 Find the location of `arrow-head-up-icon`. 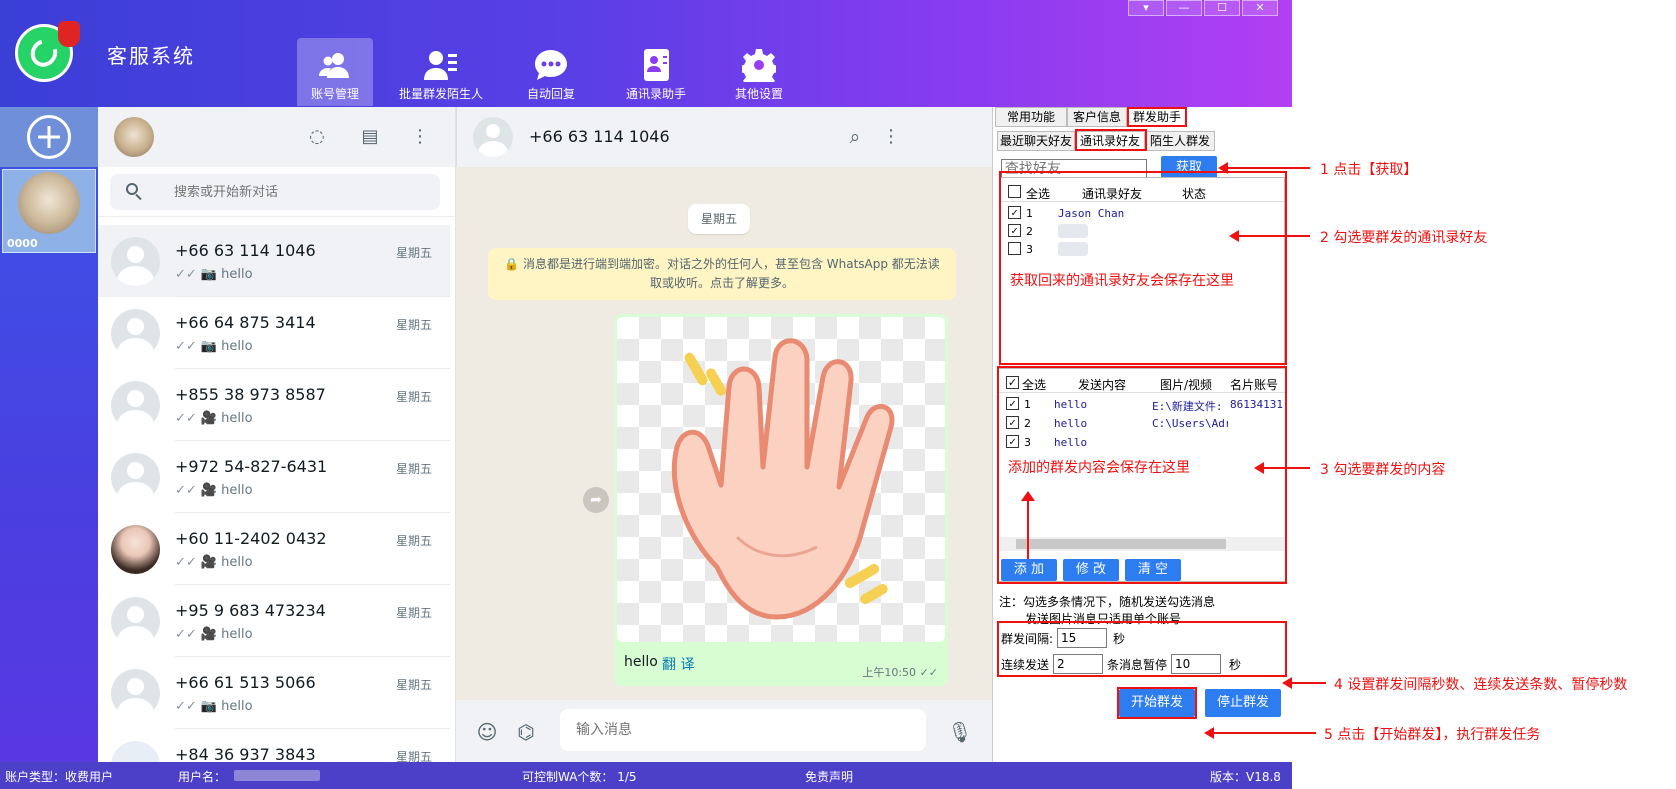

arrow-head-up-icon is located at coordinates (1028, 496).